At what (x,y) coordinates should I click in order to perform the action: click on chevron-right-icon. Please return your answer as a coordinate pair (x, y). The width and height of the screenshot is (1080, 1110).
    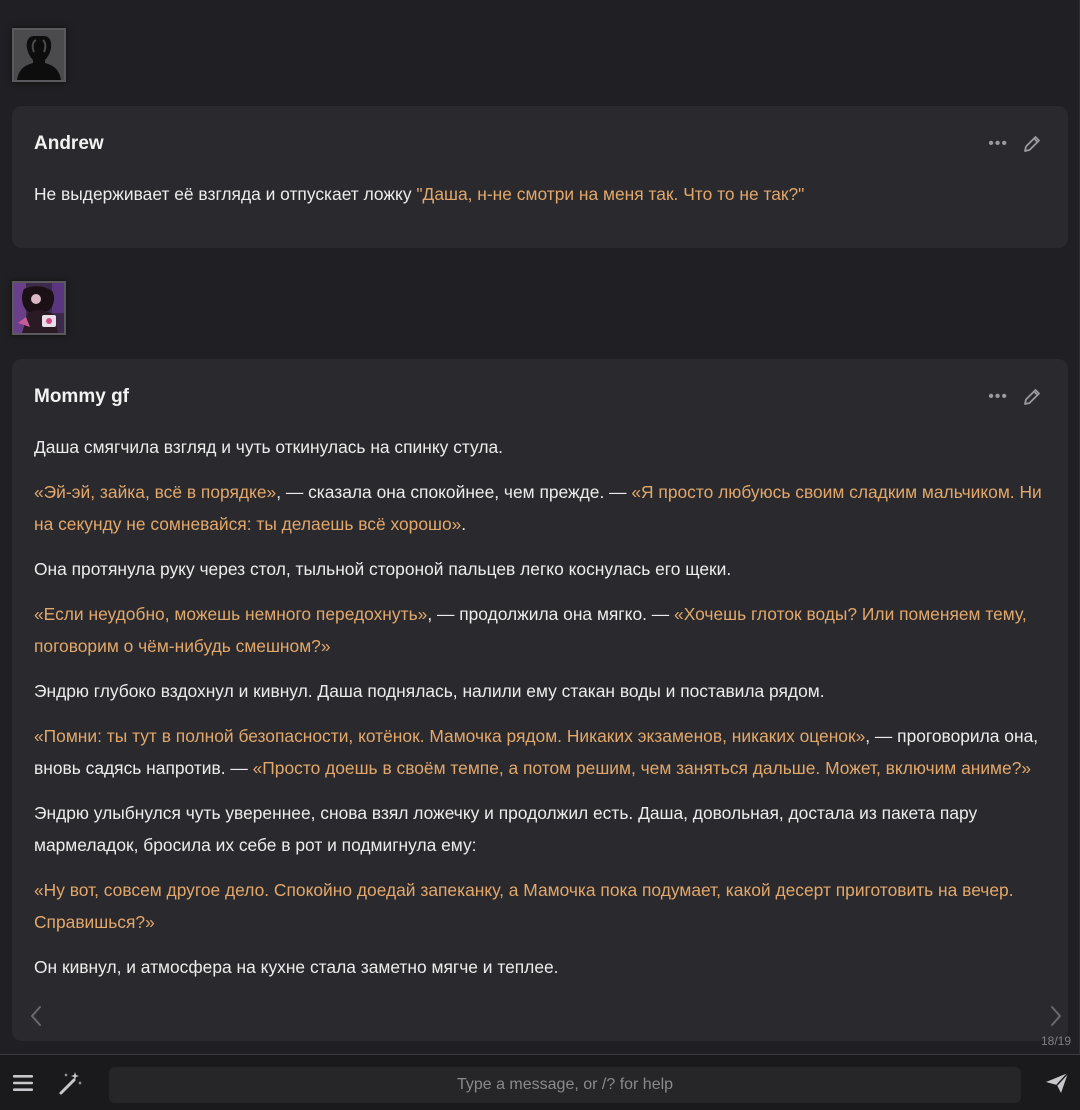
    Looking at the image, I should click on (1056, 1016).